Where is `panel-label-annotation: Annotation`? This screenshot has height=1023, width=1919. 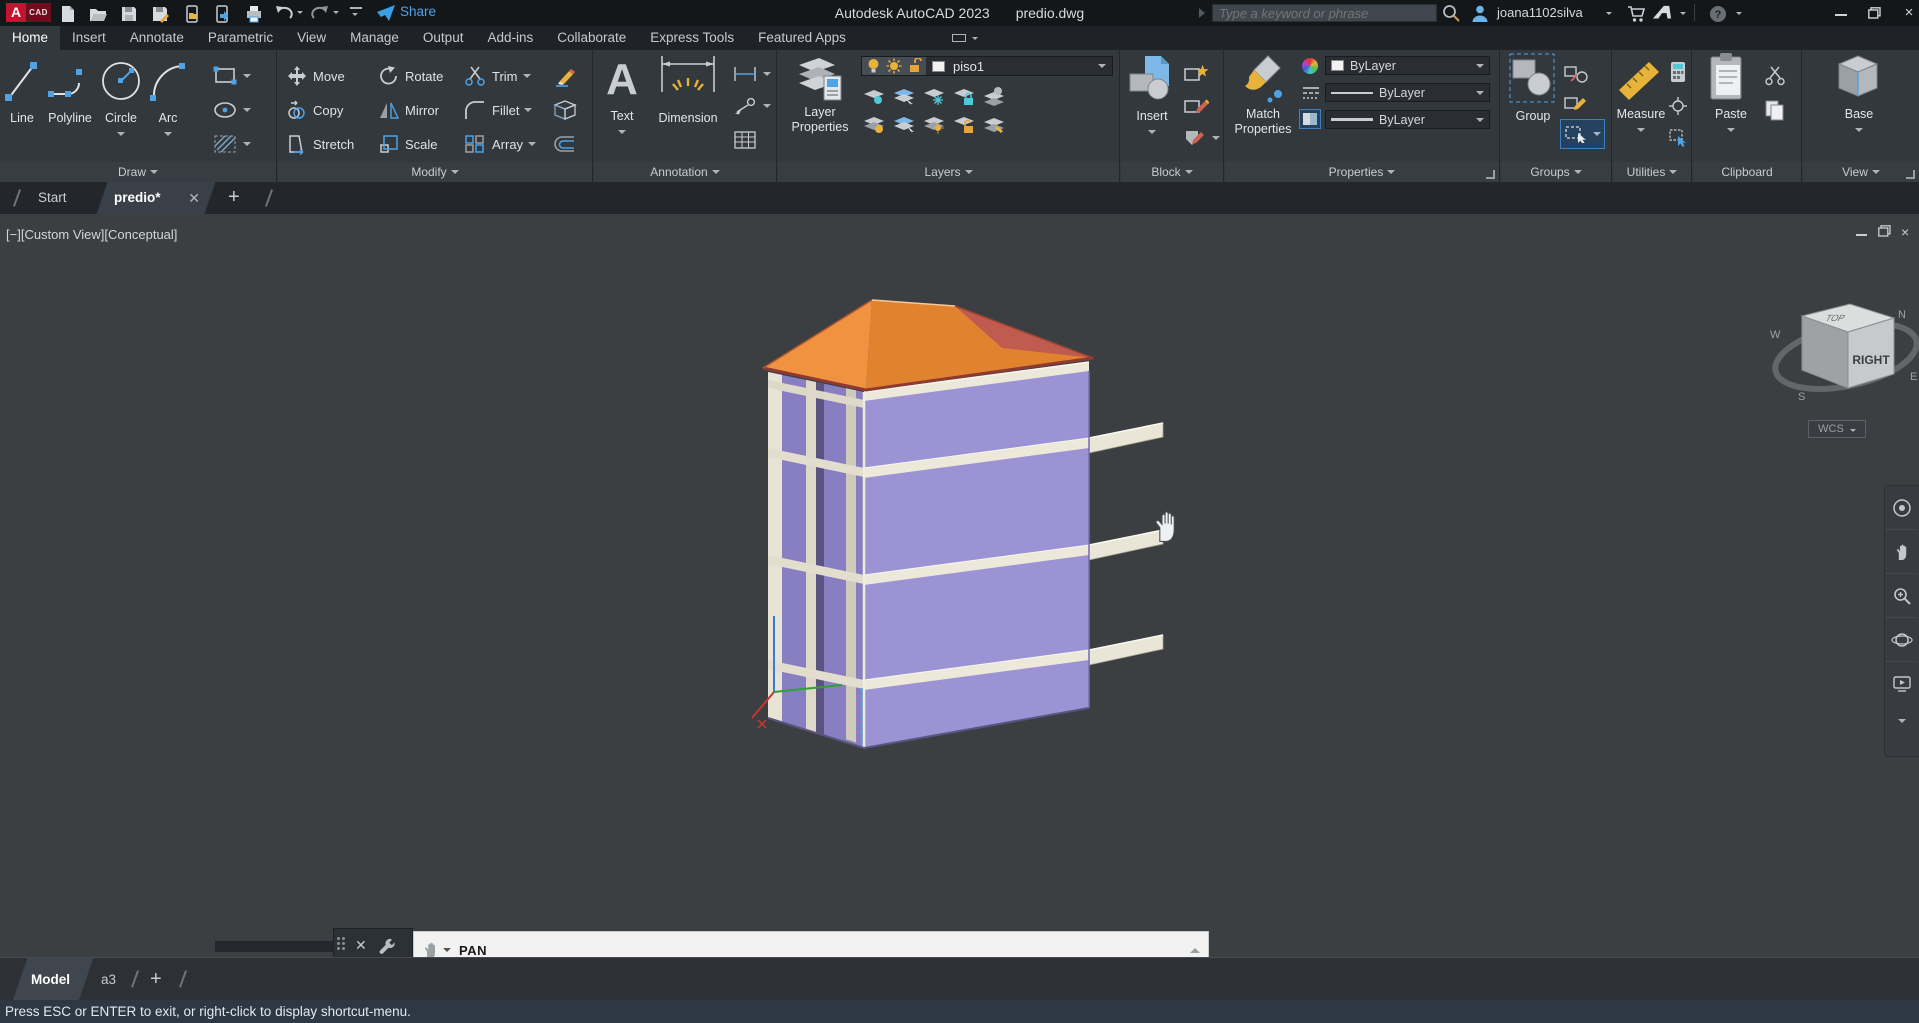
panel-label-annotation: Annotation is located at coordinates (685, 172).